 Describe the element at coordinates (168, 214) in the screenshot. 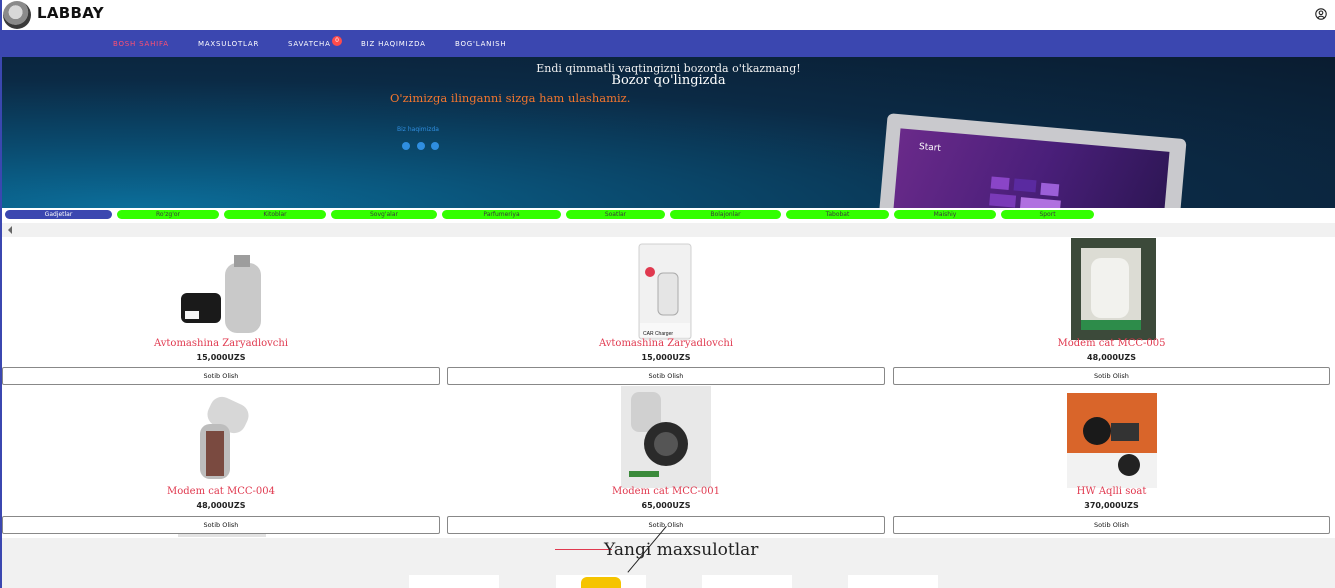

I see `category-household: Ro'zg'or` at that location.